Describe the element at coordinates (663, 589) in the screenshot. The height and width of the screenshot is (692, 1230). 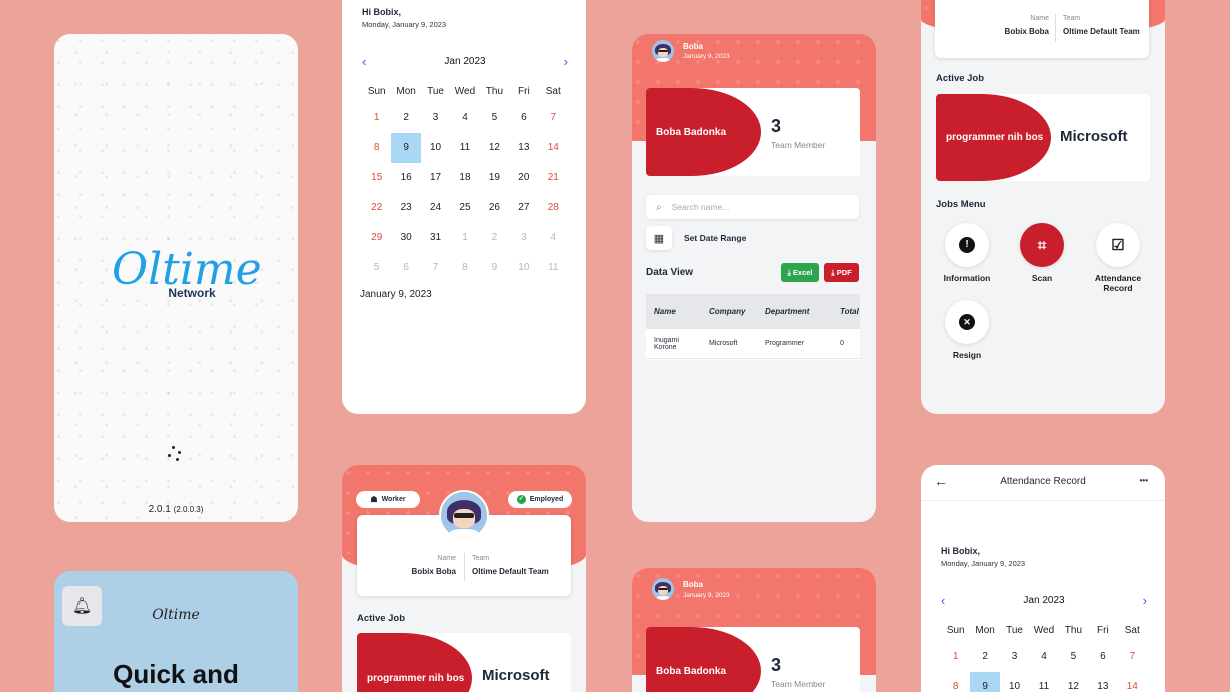
I see `user-avatar` at that location.